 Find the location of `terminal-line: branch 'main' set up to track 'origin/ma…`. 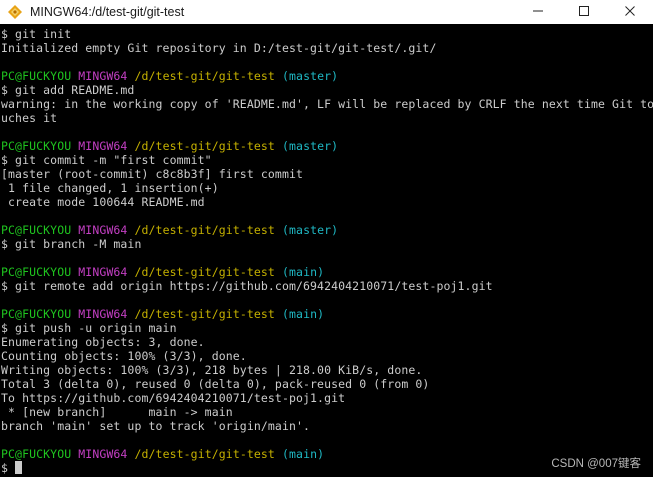

terminal-line: branch 'main' set up to track 'origin/ma… is located at coordinates (156, 426).